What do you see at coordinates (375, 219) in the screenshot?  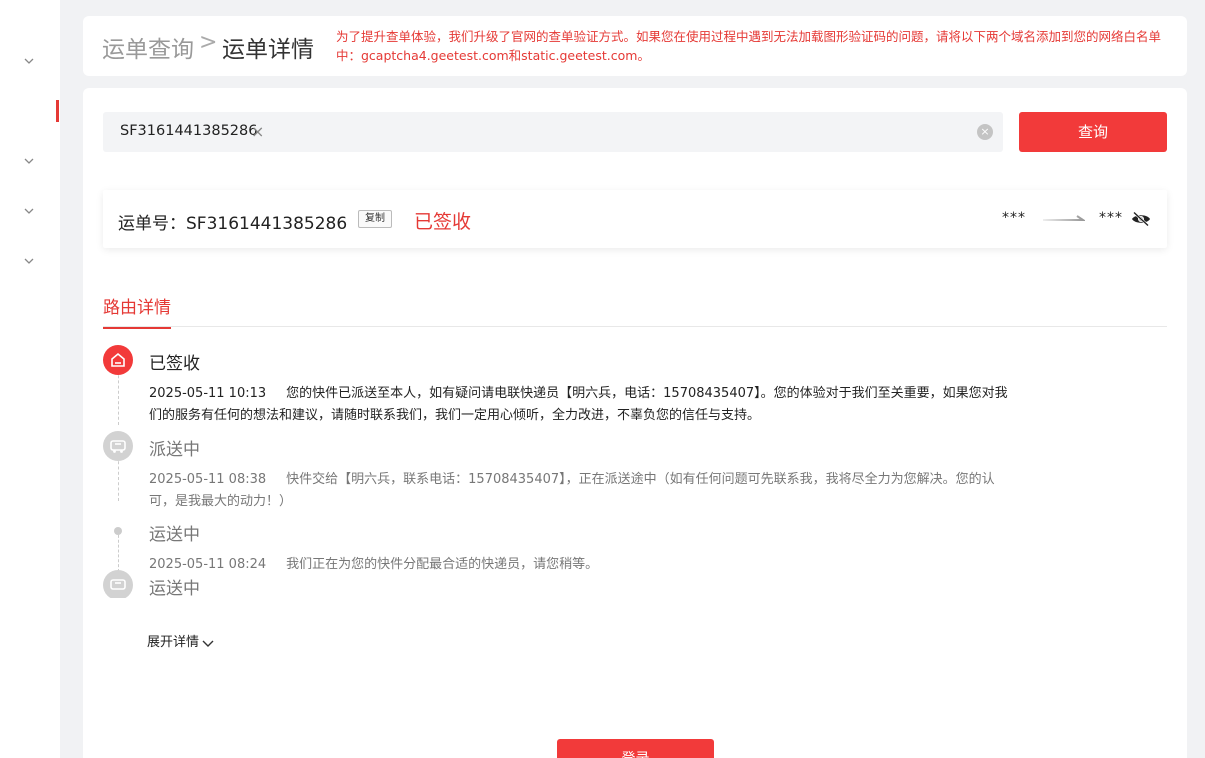 I see `copy-button: 复制` at bounding box center [375, 219].